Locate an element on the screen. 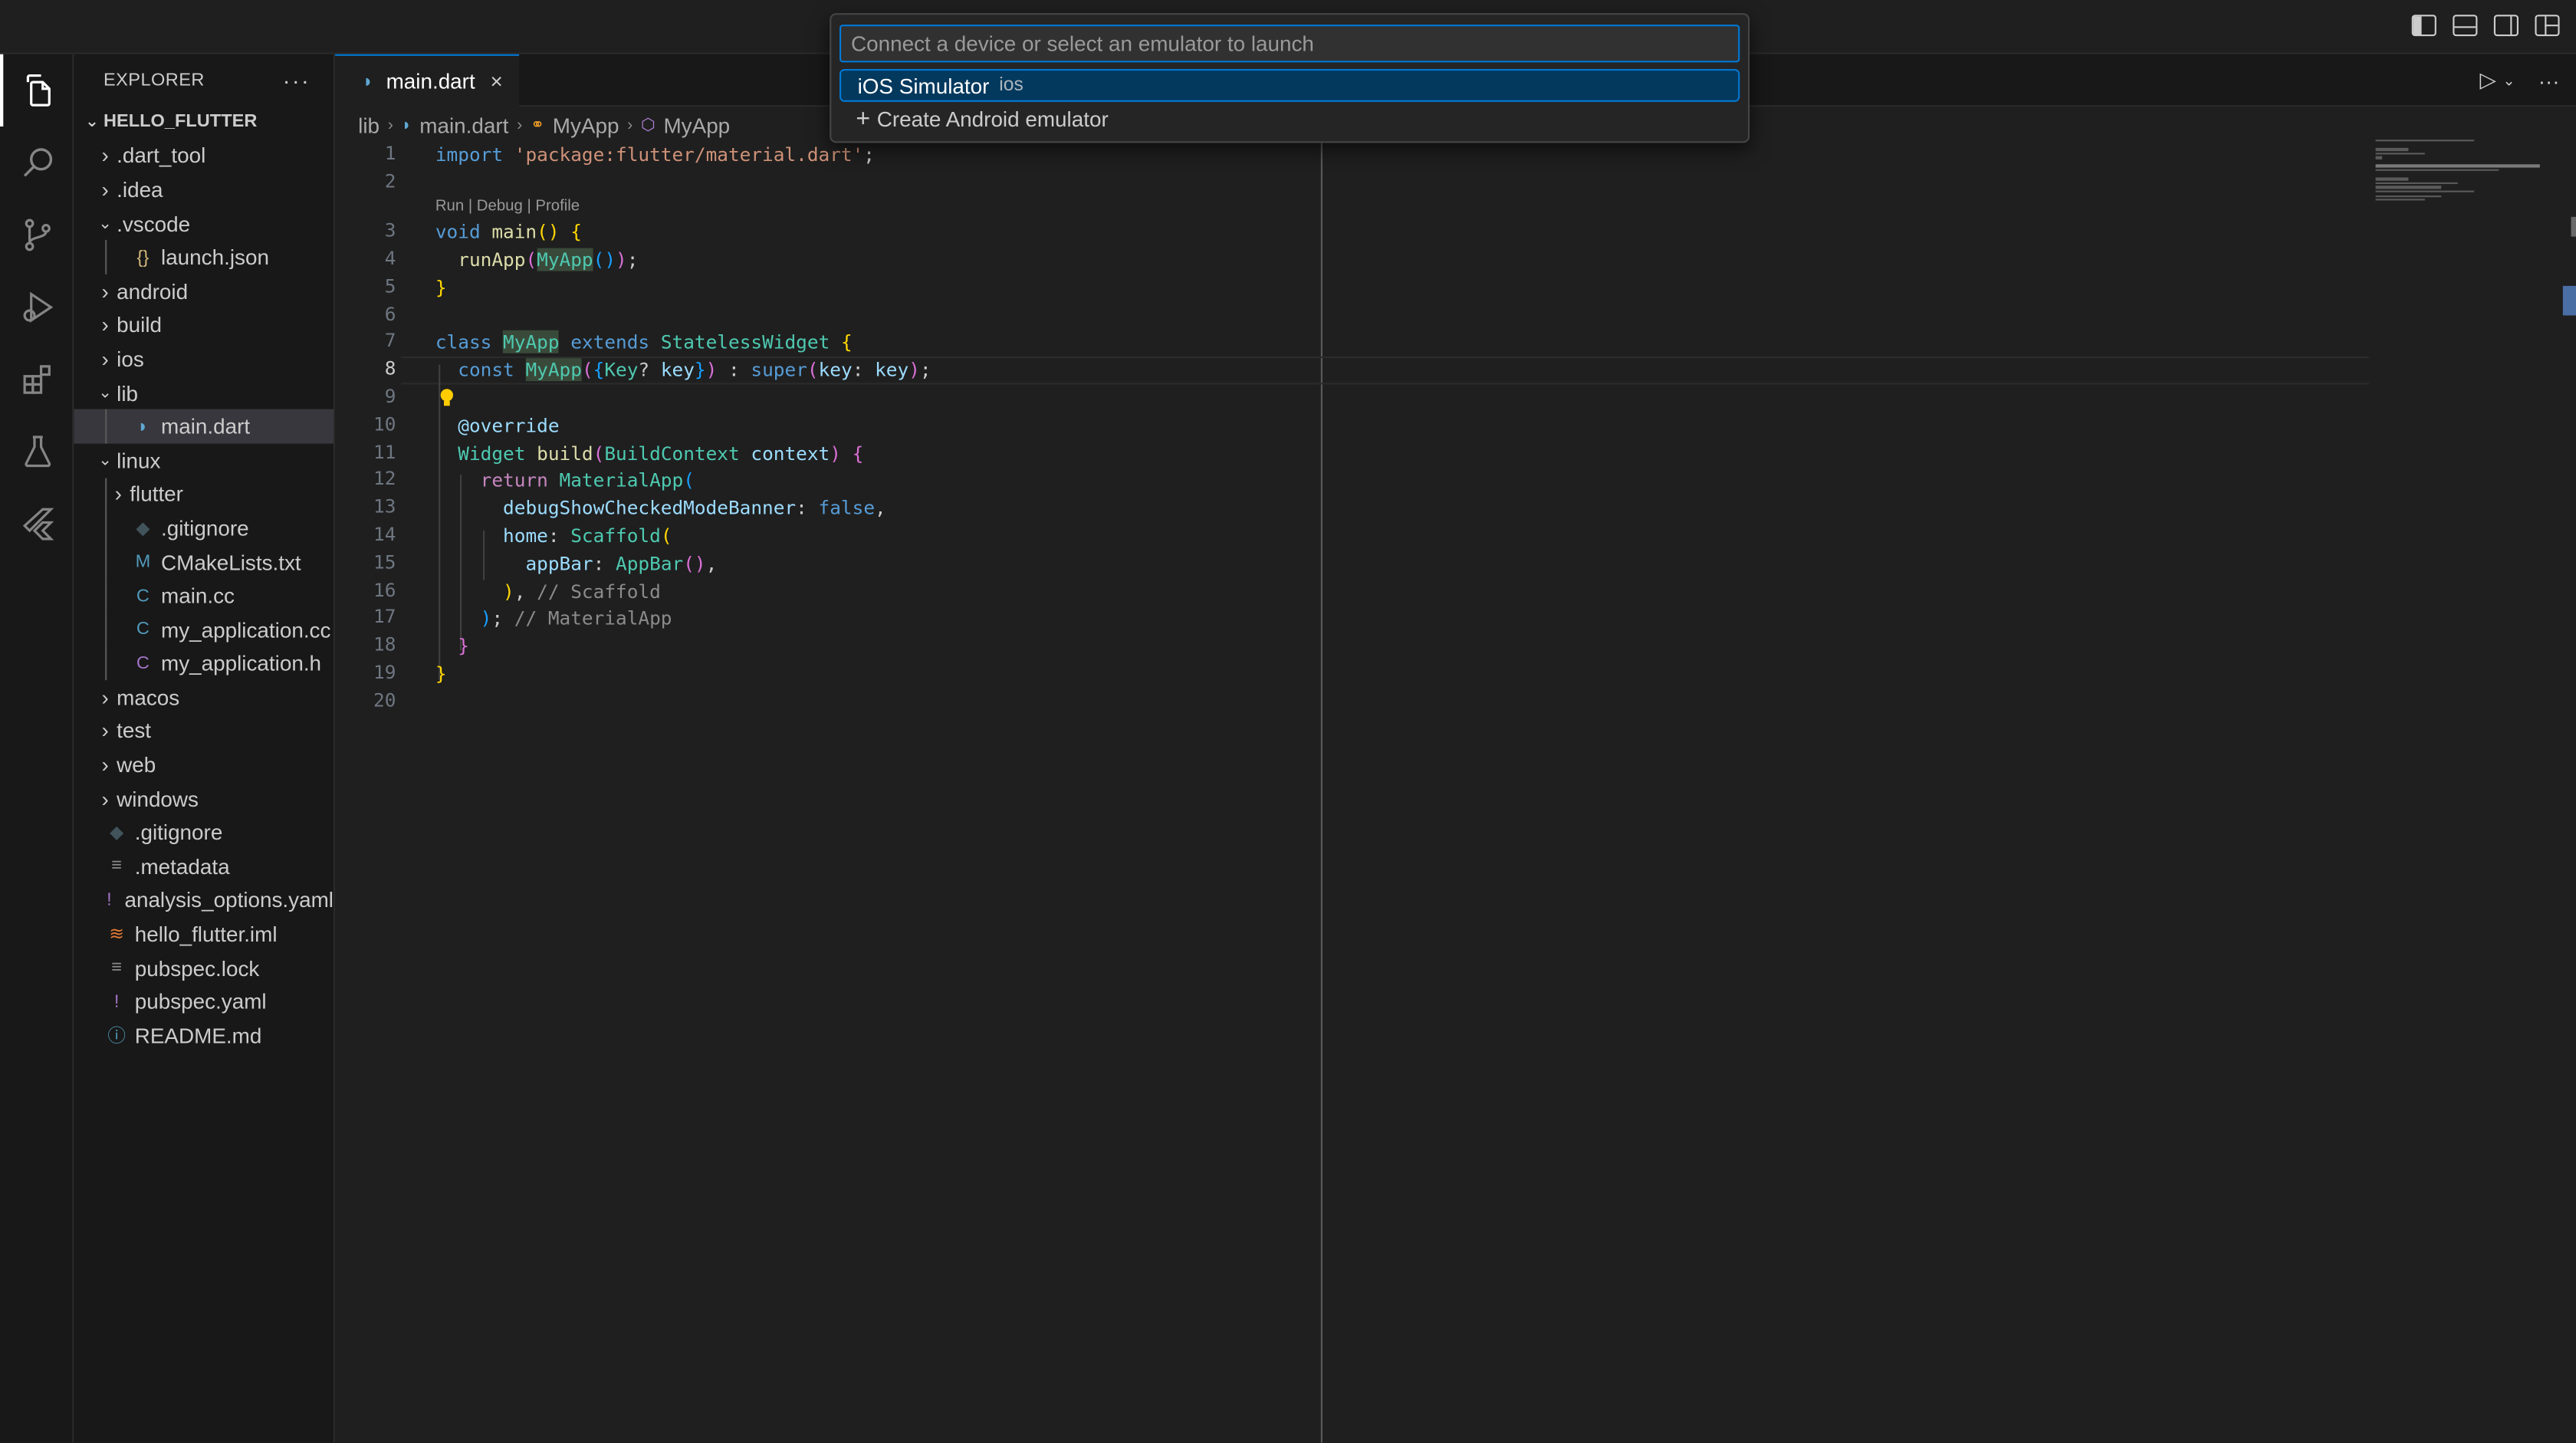 This screenshot has height=1443, width=2576. tree-item: ! analysis_options.yaml is located at coordinates (204, 900).